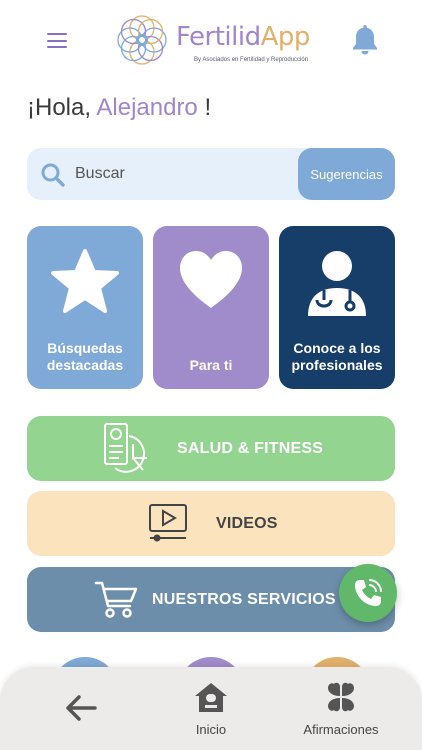 This screenshot has height=750, width=422. I want to click on videos-button: VIDEOS, so click(211, 523).